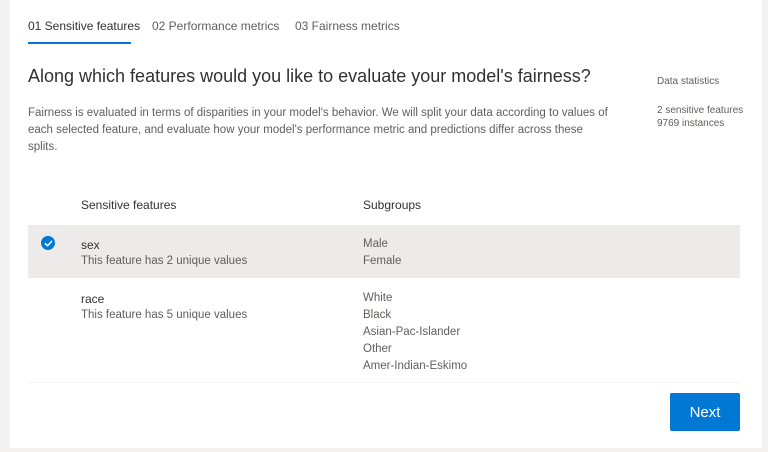 The width and height of the screenshot is (768, 452). Describe the element at coordinates (377, 349) in the screenshot. I see `subgroup-value: Other` at that location.